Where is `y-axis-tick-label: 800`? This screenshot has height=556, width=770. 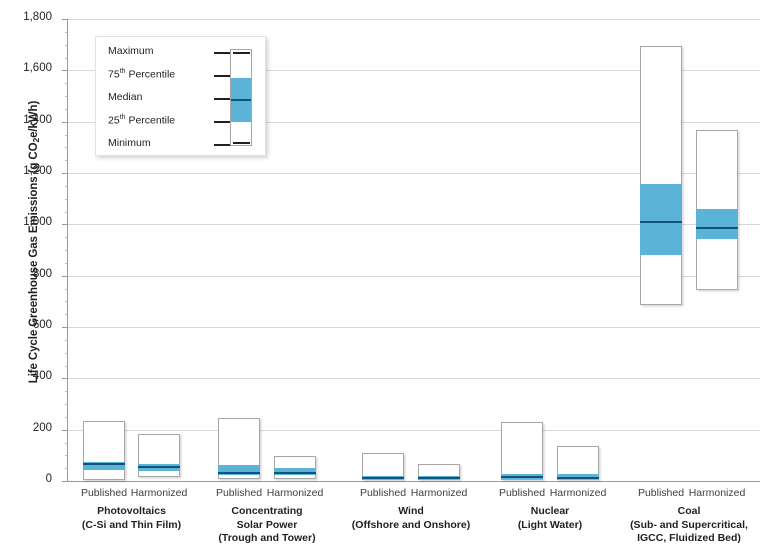 y-axis-tick-label: 800 is located at coordinates (42, 273).